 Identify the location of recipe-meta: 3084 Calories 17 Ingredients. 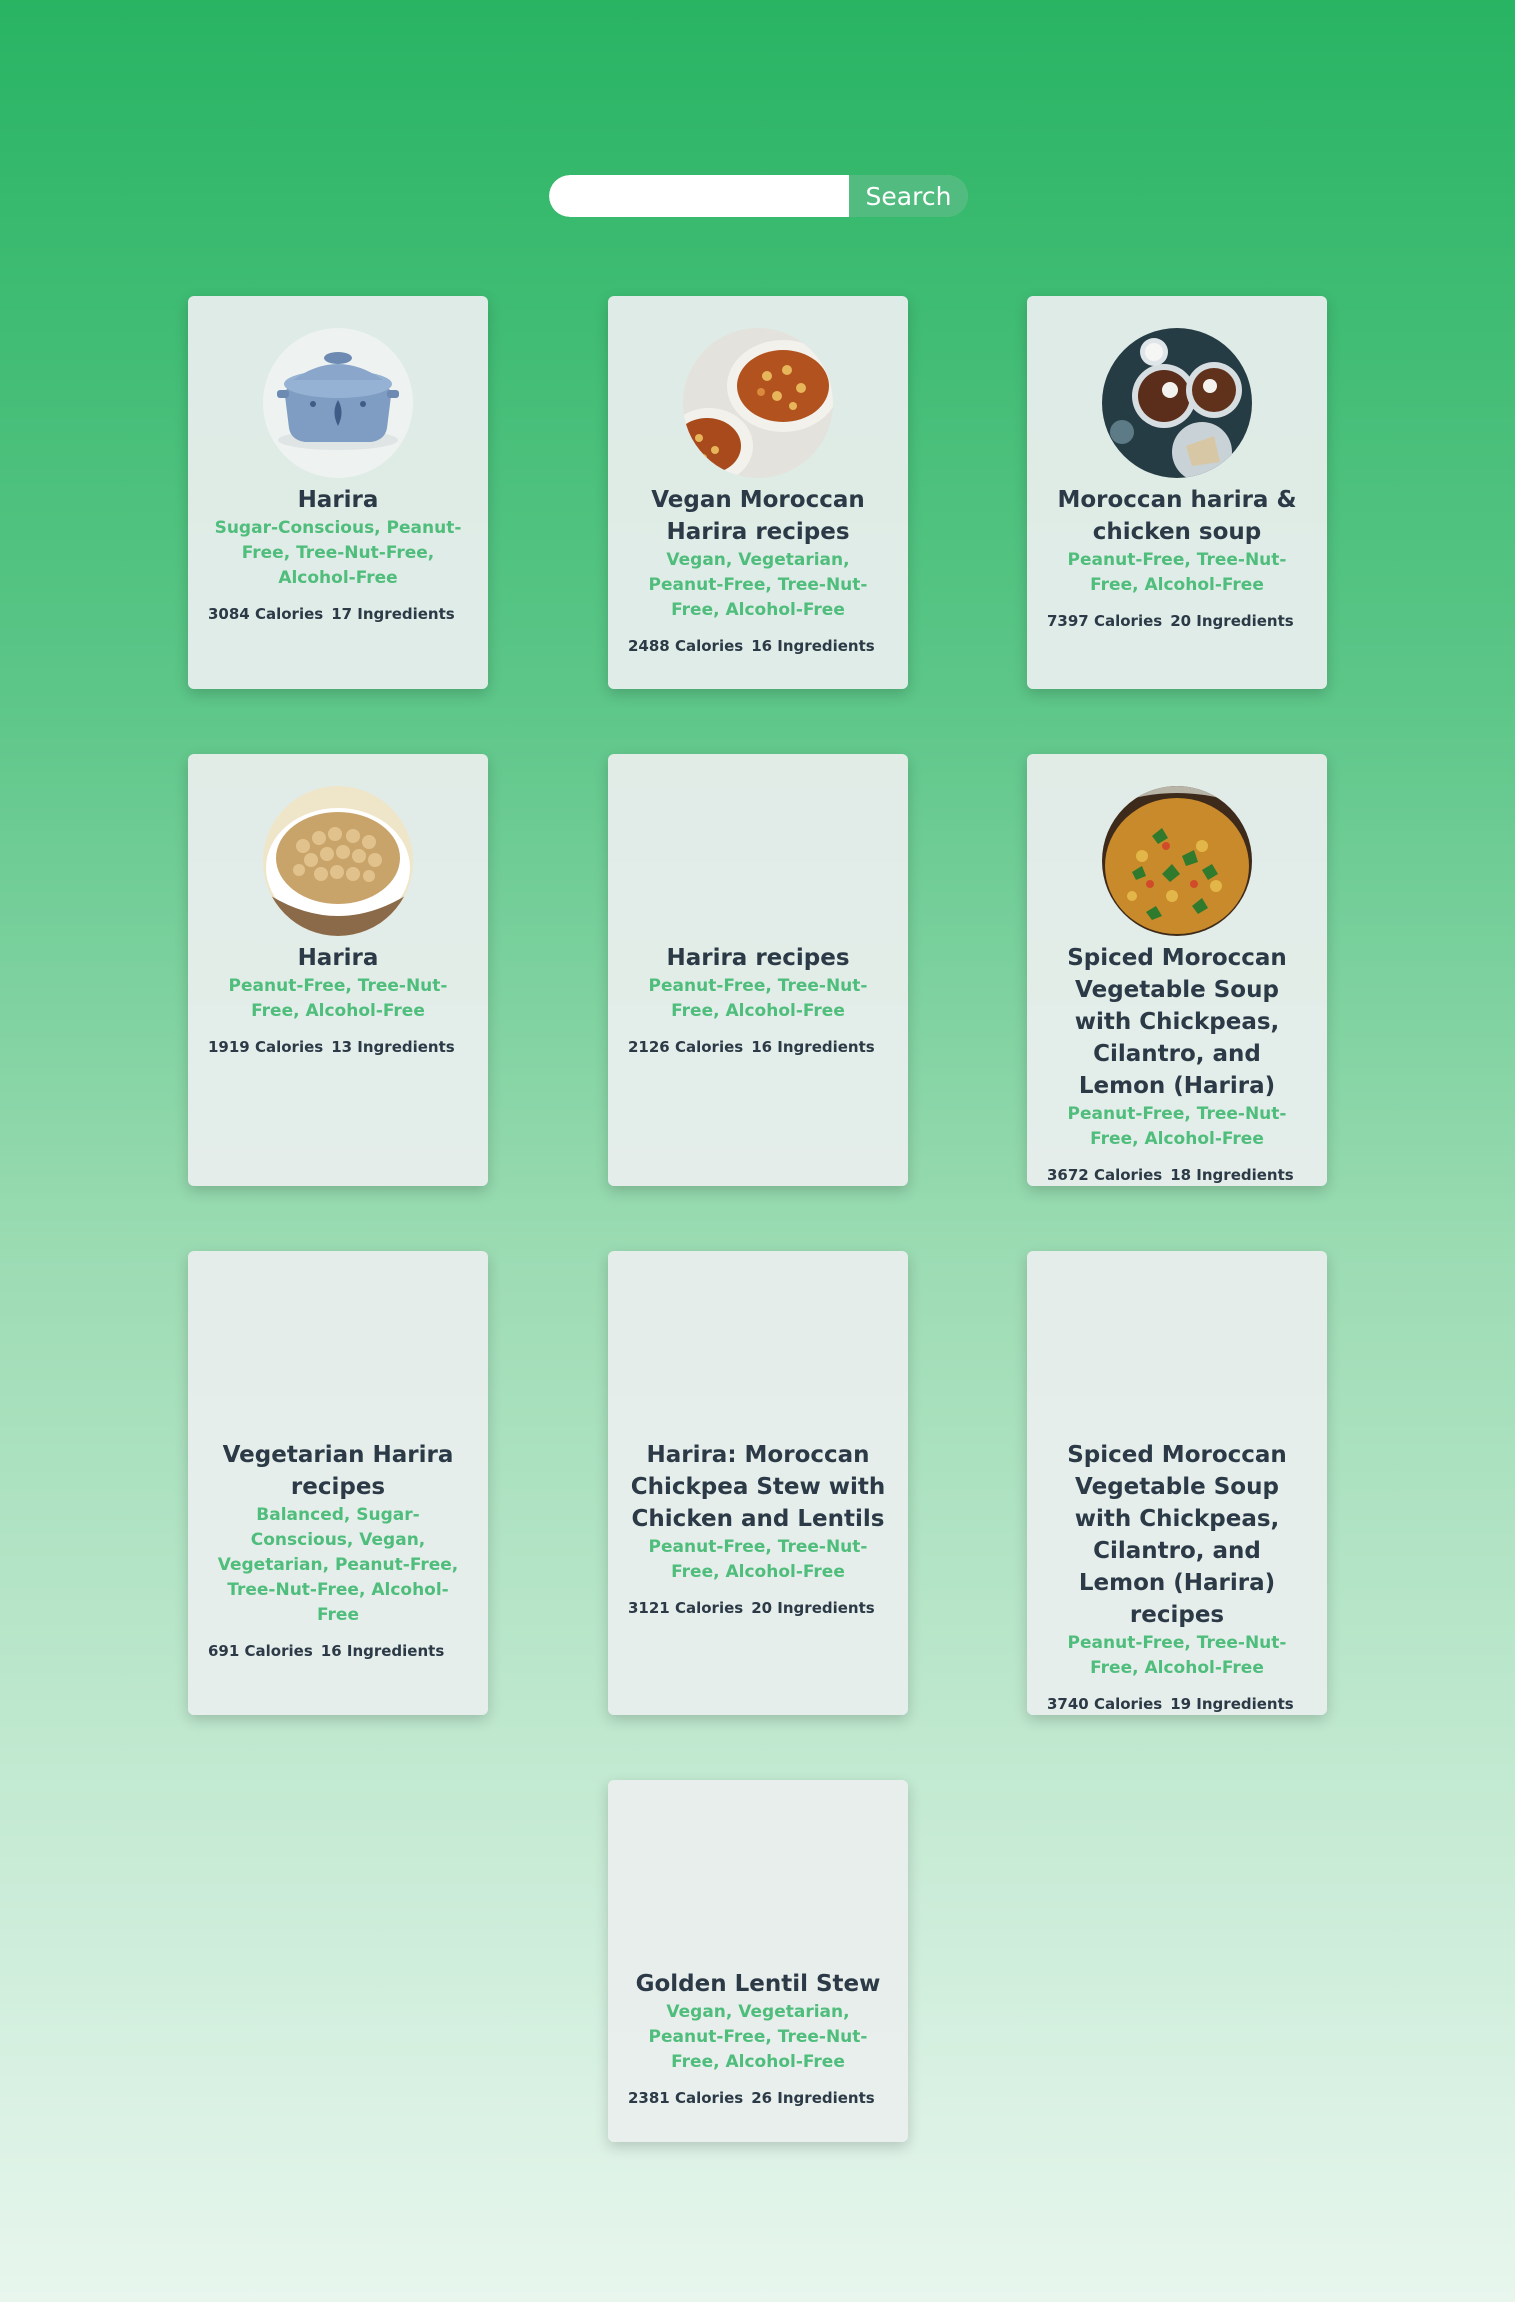
(331, 614).